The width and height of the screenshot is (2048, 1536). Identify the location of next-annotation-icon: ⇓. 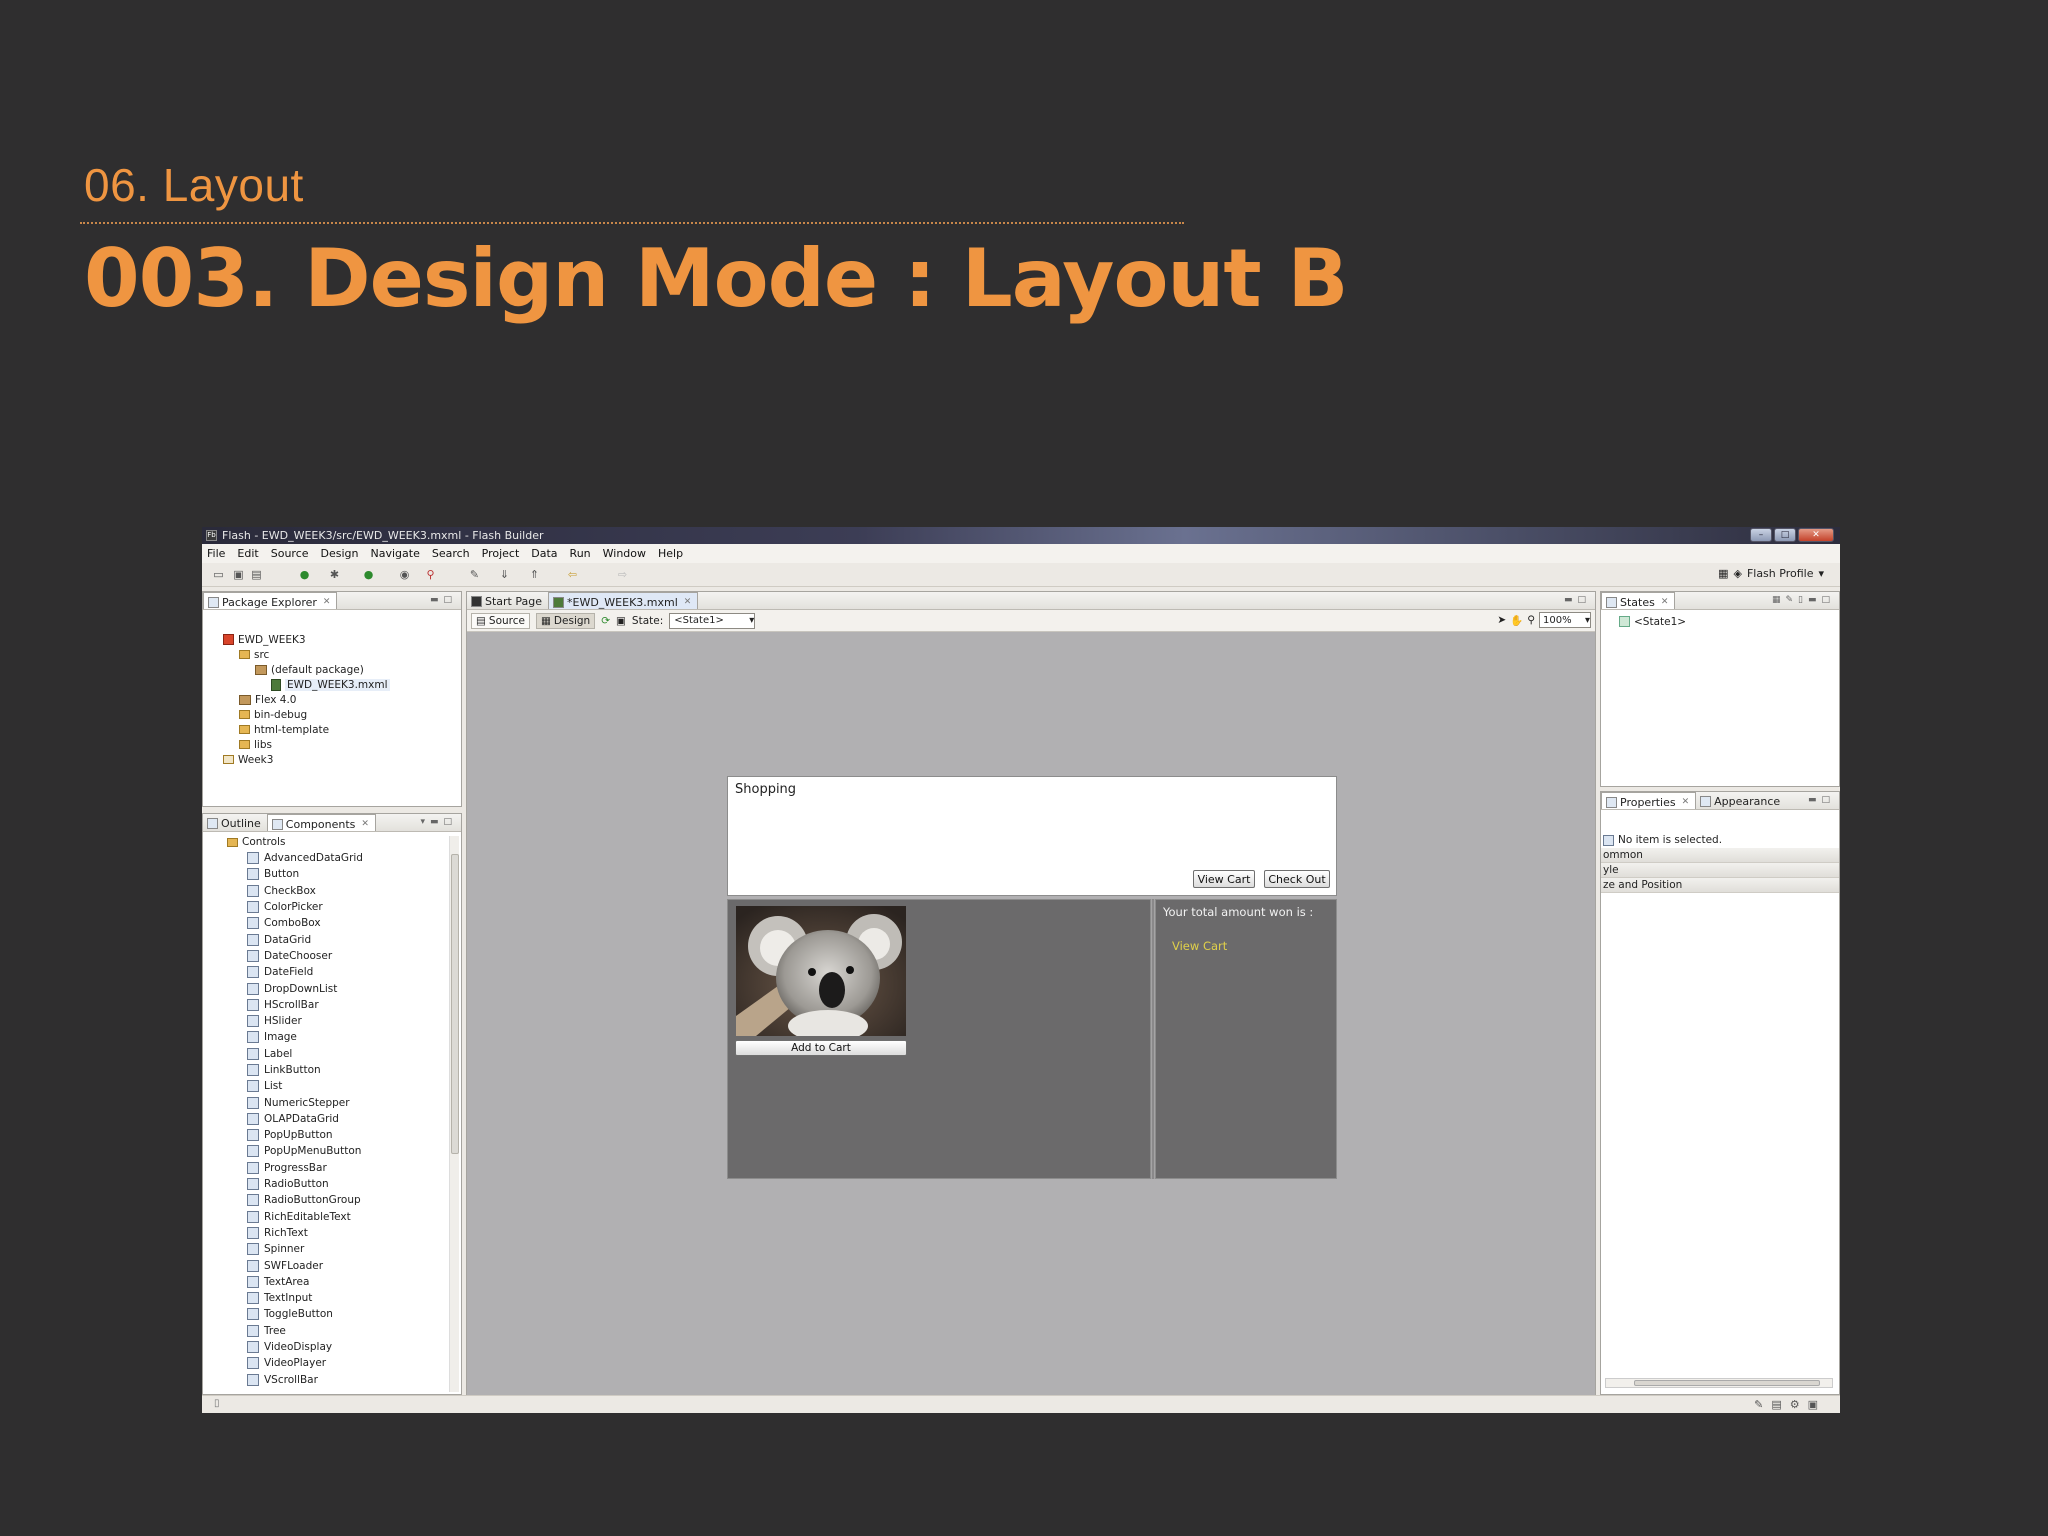
(504, 574).